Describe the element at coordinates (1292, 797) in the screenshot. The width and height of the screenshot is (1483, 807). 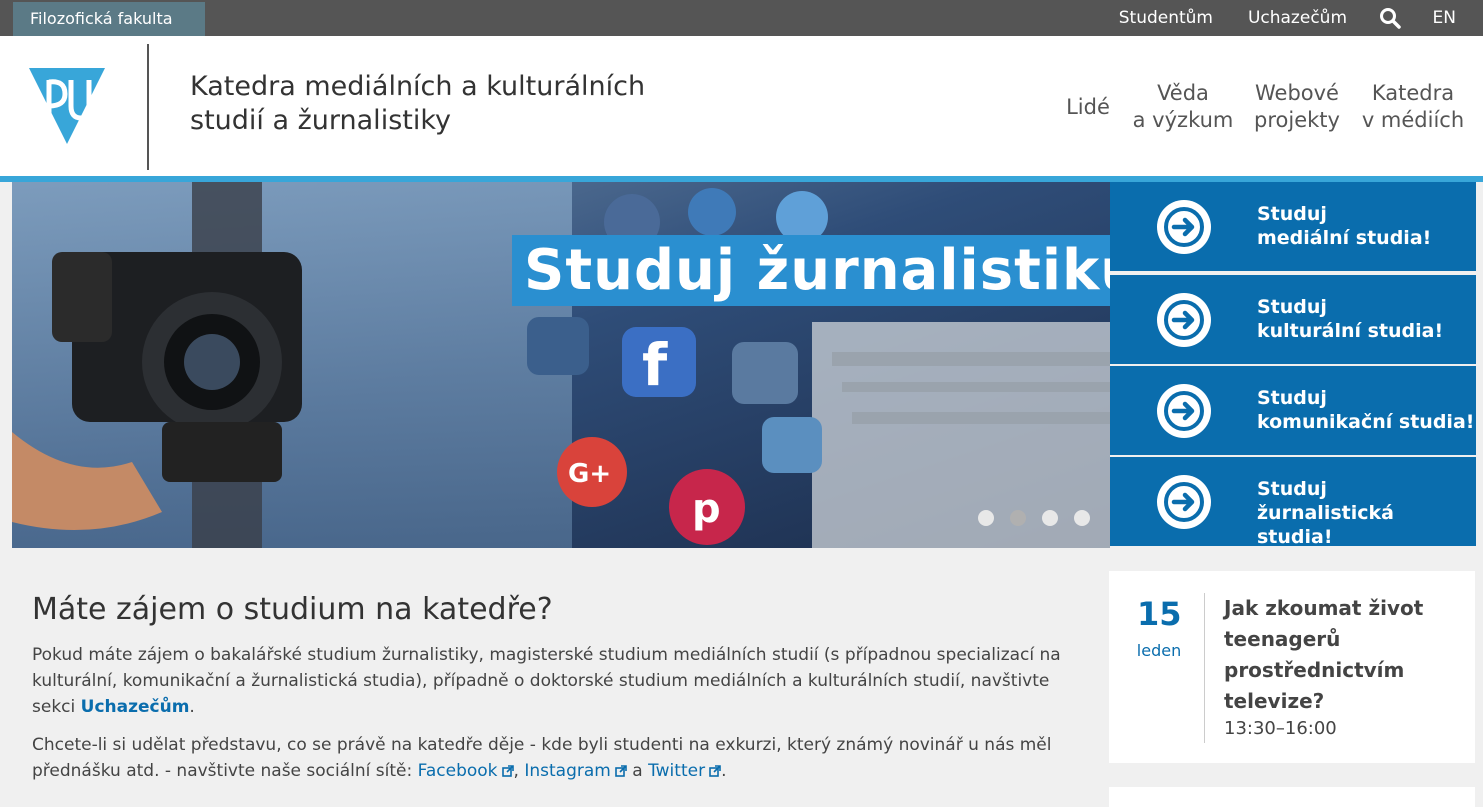
I see `event-card-next` at that location.